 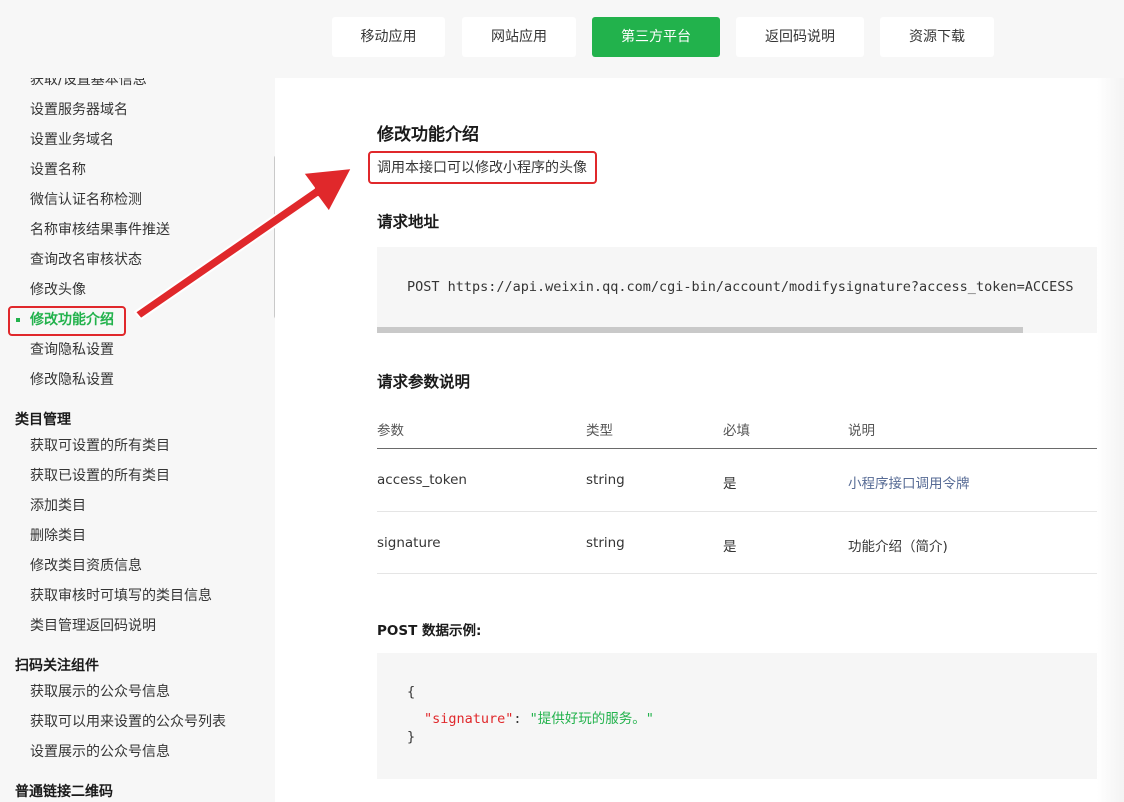 I want to click on table-header-divider, so click(x=737, y=448).